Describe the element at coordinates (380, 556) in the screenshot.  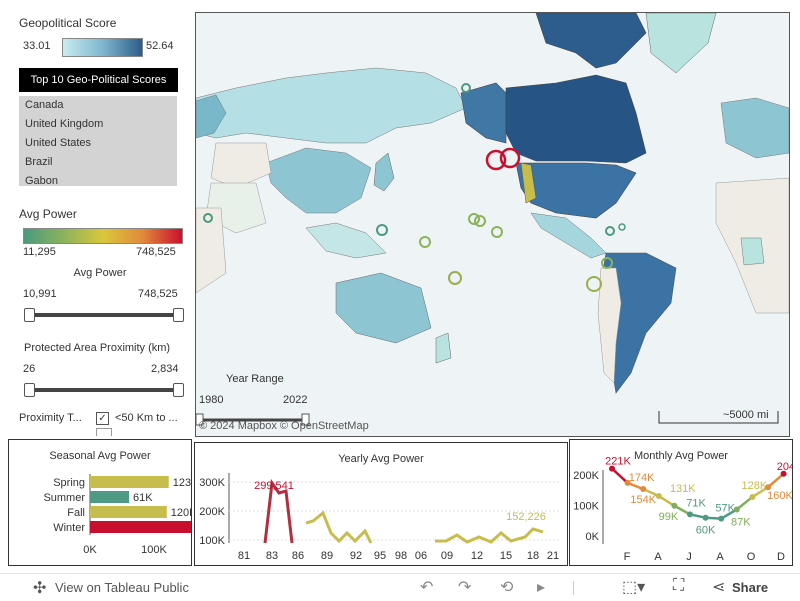
I see `yearly-x-tick: 95` at that location.